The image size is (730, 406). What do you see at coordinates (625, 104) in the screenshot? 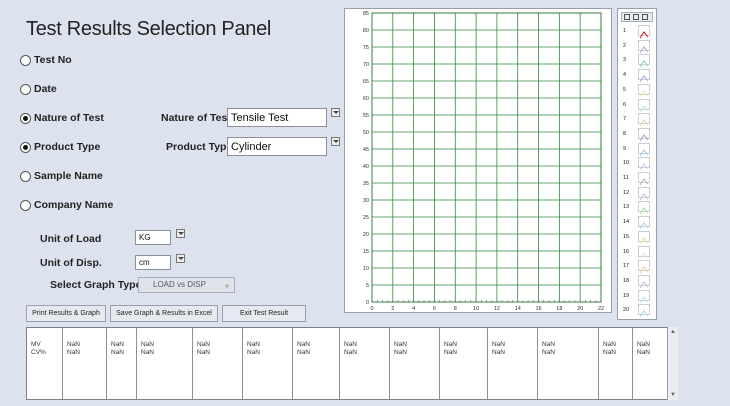
I see `legend-item-number: 6` at bounding box center [625, 104].